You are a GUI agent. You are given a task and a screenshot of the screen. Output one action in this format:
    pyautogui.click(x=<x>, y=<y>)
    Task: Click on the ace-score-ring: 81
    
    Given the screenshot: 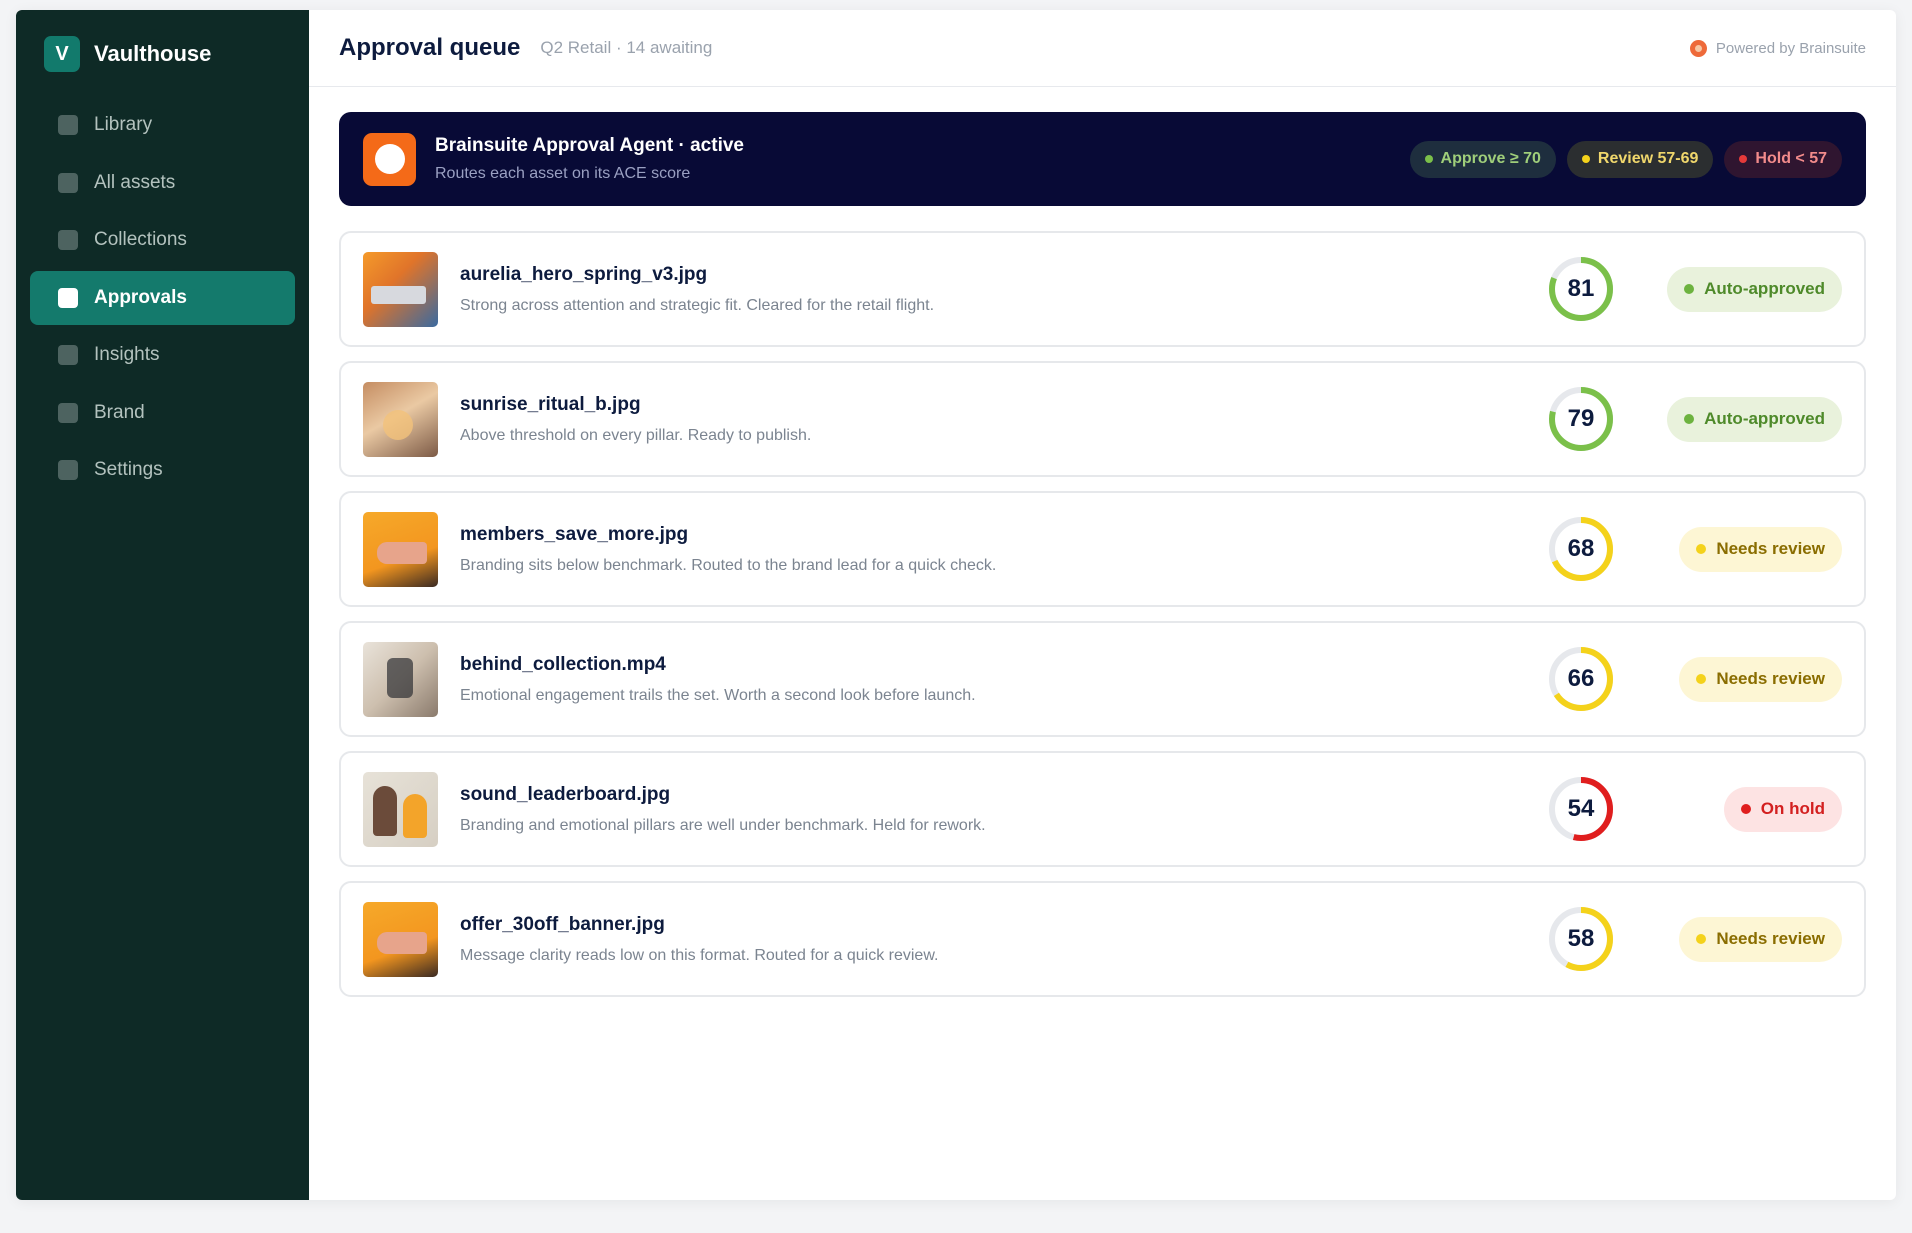 What is the action you would take?
    pyautogui.click(x=1581, y=289)
    